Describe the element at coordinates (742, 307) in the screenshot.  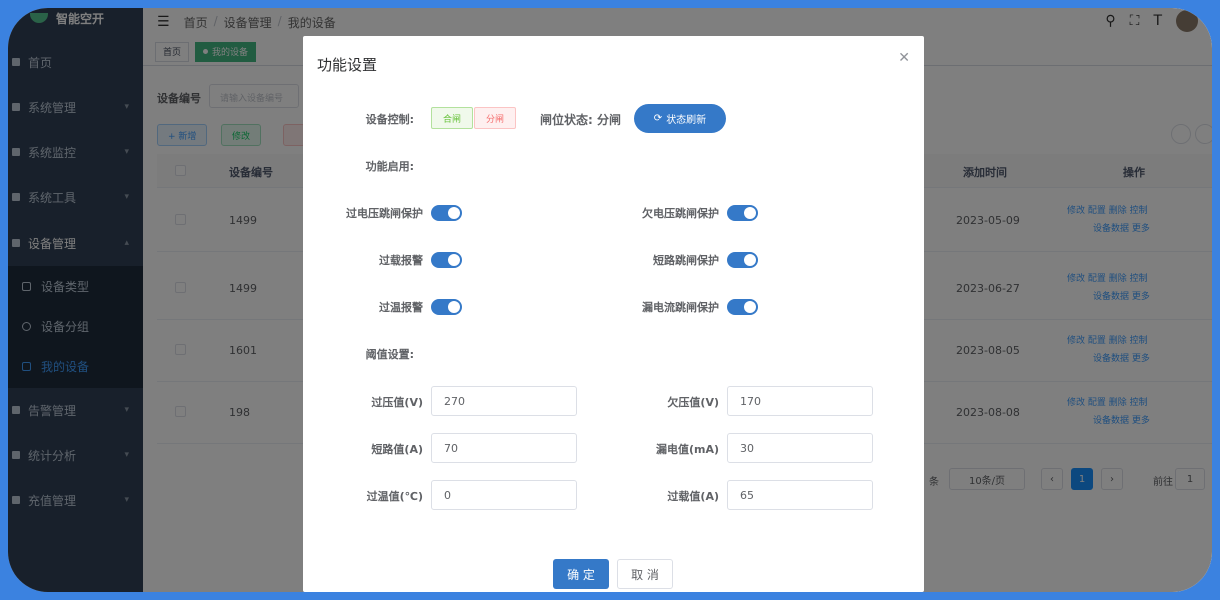
I see `leakage-switch` at that location.